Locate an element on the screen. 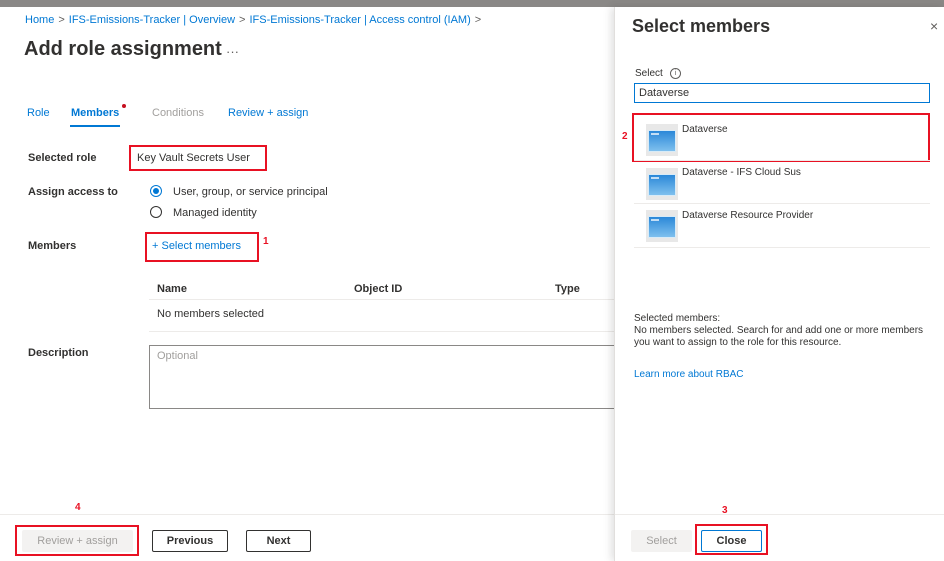  radio-user-group-label: User, group, or service principal is located at coordinates (250, 192).